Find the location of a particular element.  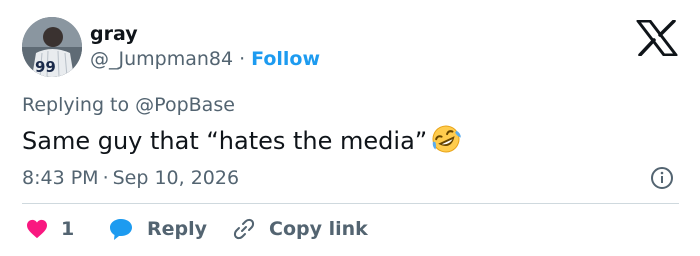

reply-button: Reply is located at coordinates (157, 229).